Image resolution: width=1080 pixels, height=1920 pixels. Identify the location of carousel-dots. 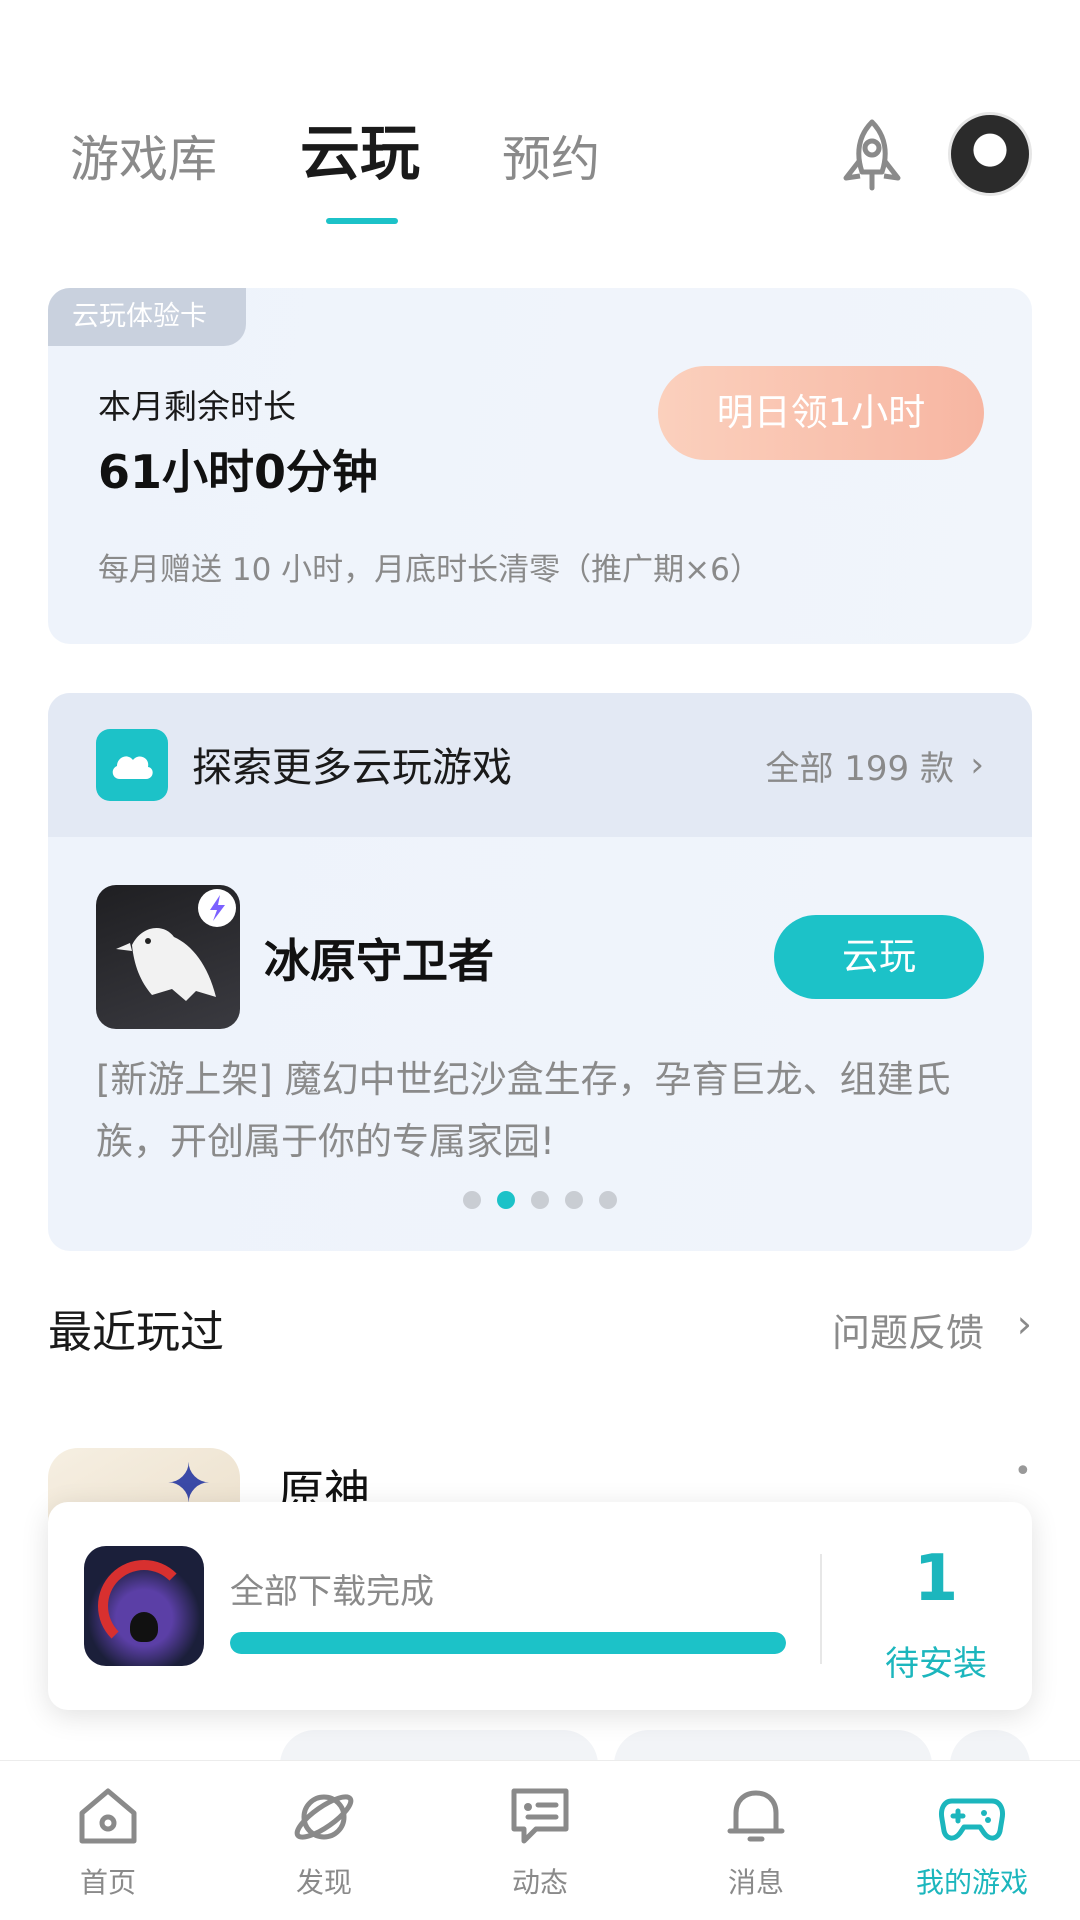
(540, 1202).